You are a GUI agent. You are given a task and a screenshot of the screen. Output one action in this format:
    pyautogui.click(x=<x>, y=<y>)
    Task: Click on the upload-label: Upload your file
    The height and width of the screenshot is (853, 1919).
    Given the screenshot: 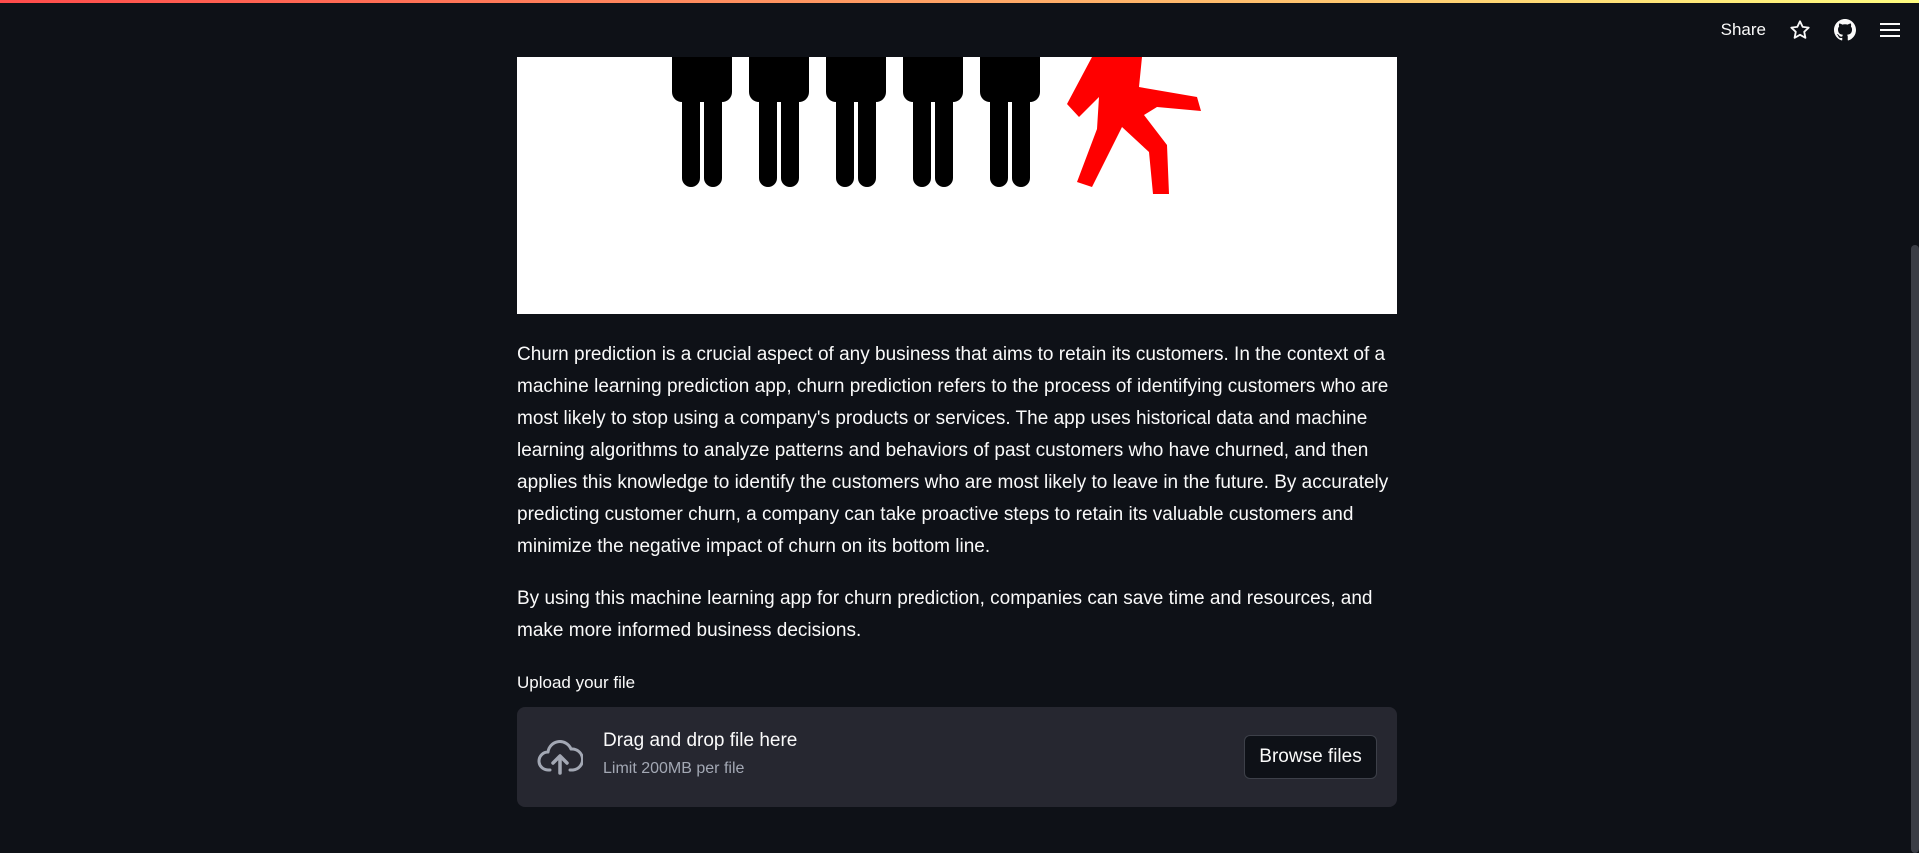 What is the action you would take?
    pyautogui.click(x=576, y=682)
    